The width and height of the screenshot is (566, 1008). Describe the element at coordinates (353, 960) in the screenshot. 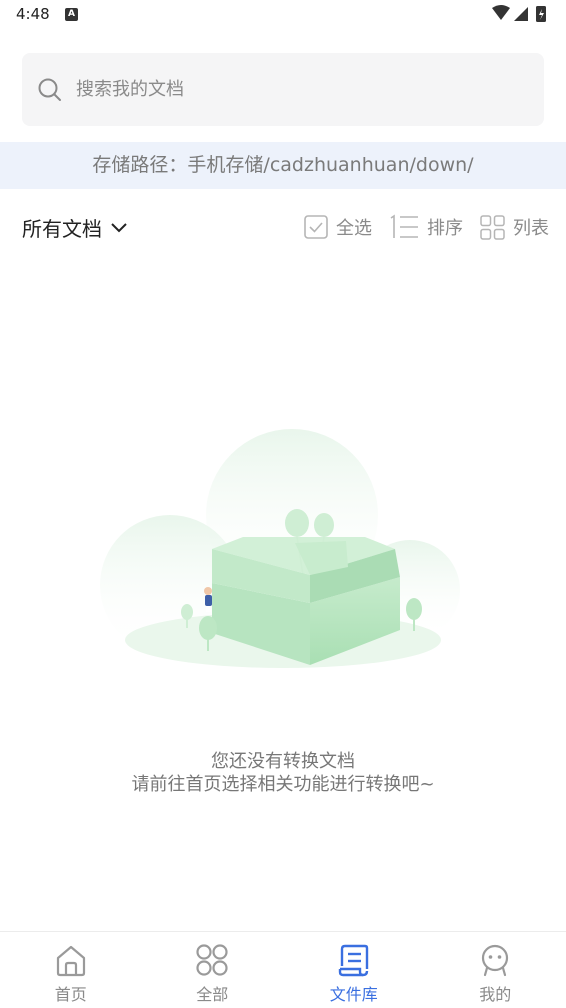

I see `document-icon` at that location.